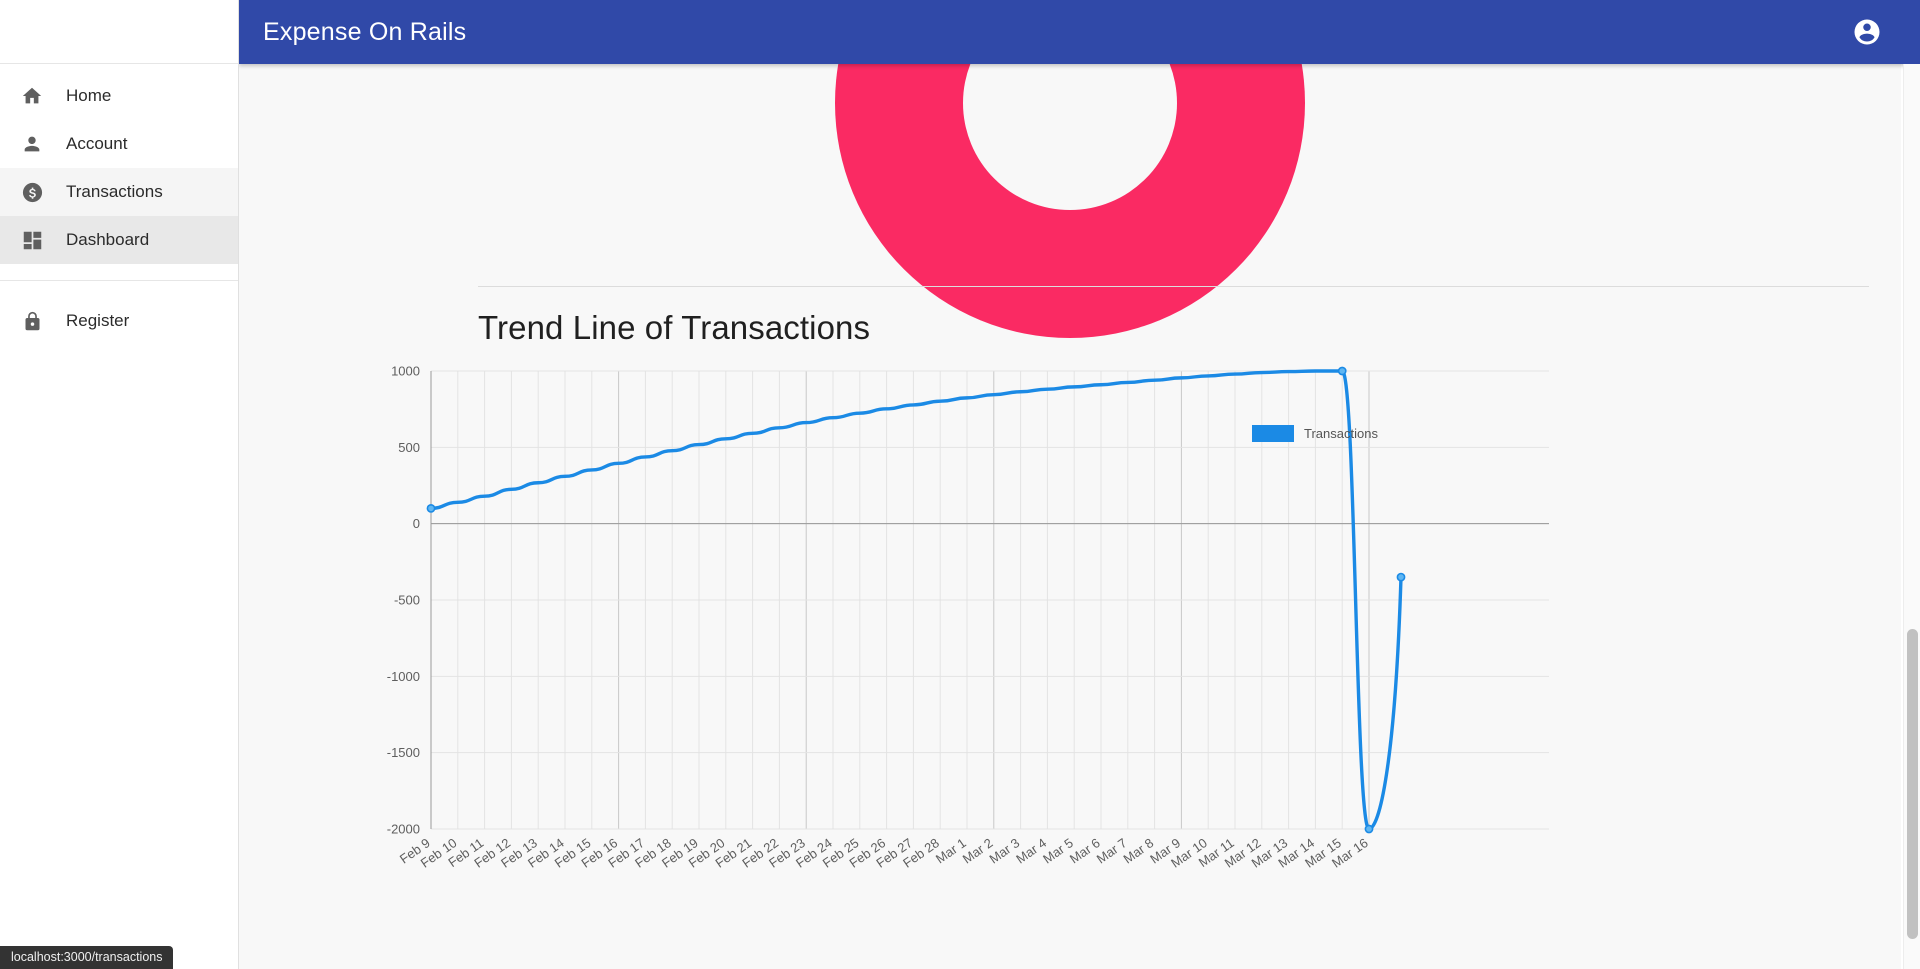 This screenshot has width=1920, height=969. Describe the element at coordinates (97, 143) in the screenshot. I see `sidebar-item-label: Account` at that location.